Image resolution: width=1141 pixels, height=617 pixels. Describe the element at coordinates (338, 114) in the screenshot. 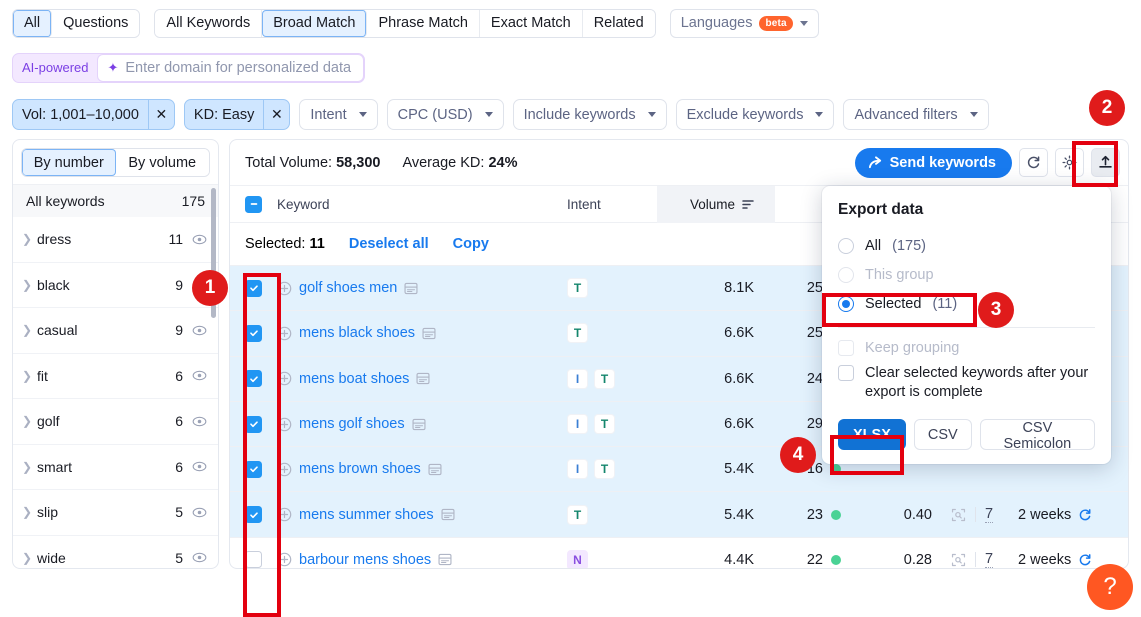

I see `filter-intent: Intent` at that location.